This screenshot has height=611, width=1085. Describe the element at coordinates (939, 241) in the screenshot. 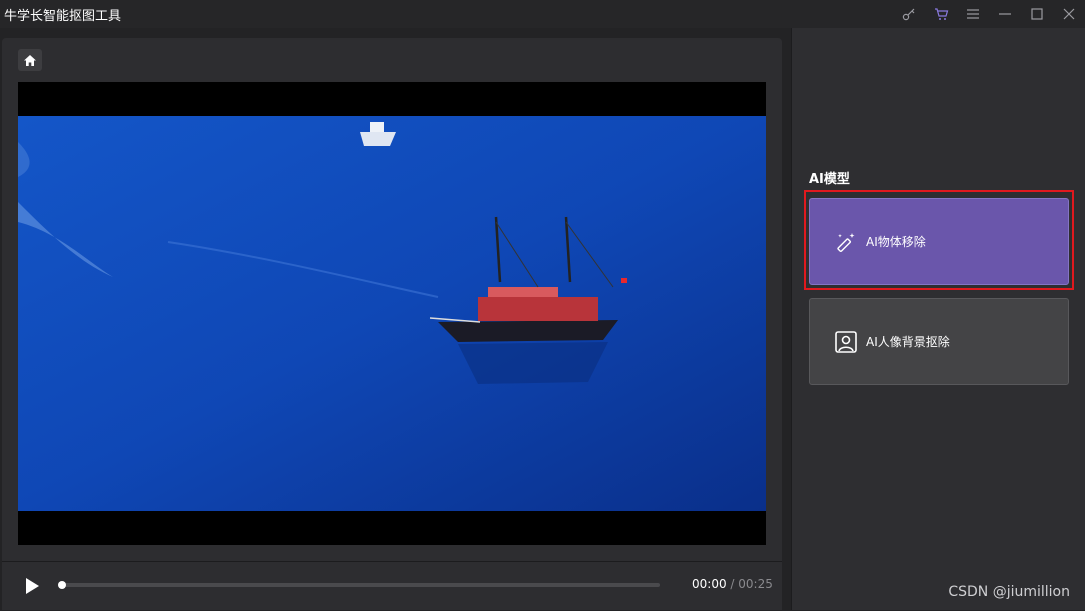

I see `model-object-removal-button: AI物体移除` at that location.